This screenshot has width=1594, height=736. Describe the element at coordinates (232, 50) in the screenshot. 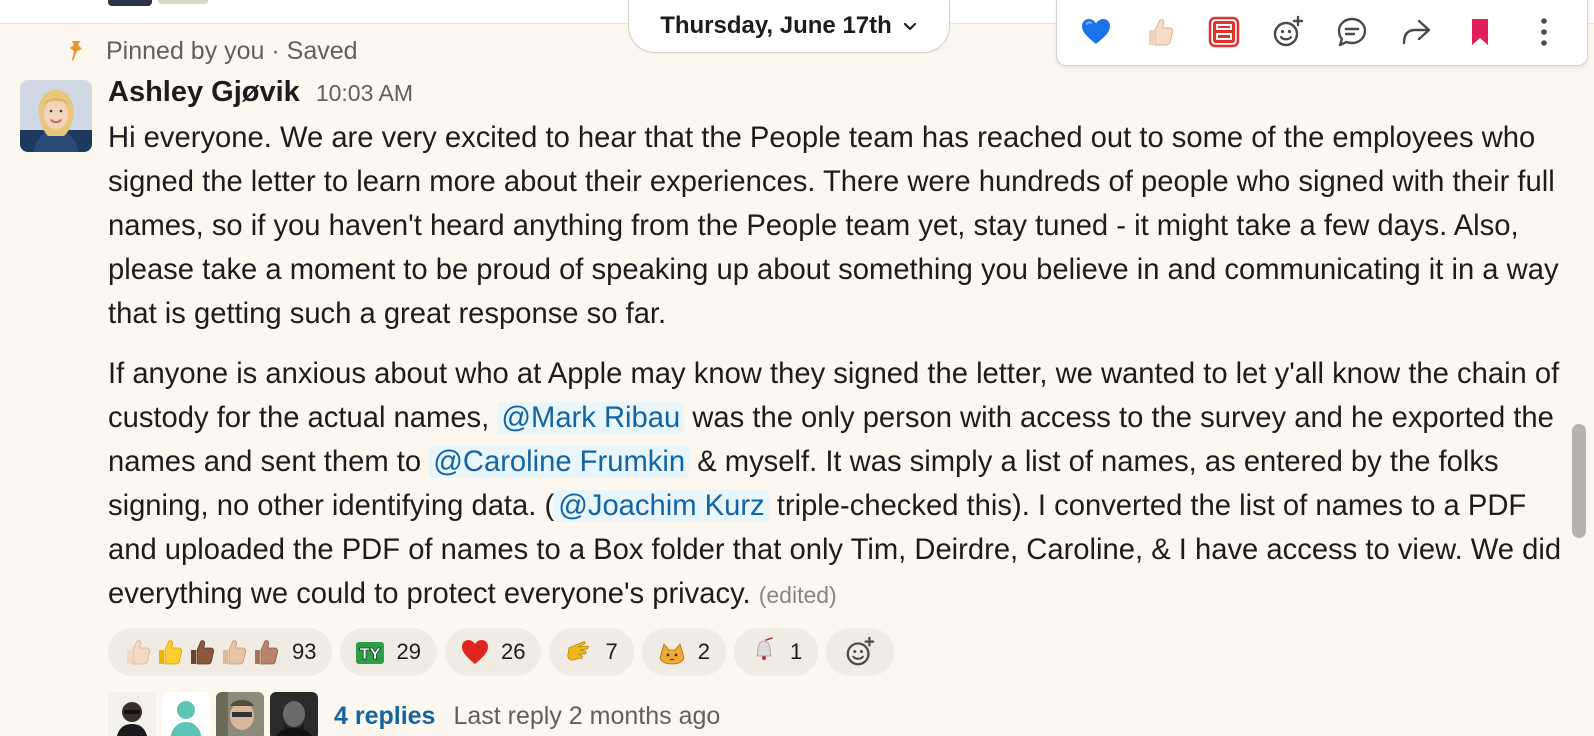

I see `pinned-label: Pinned by you · Saved` at that location.